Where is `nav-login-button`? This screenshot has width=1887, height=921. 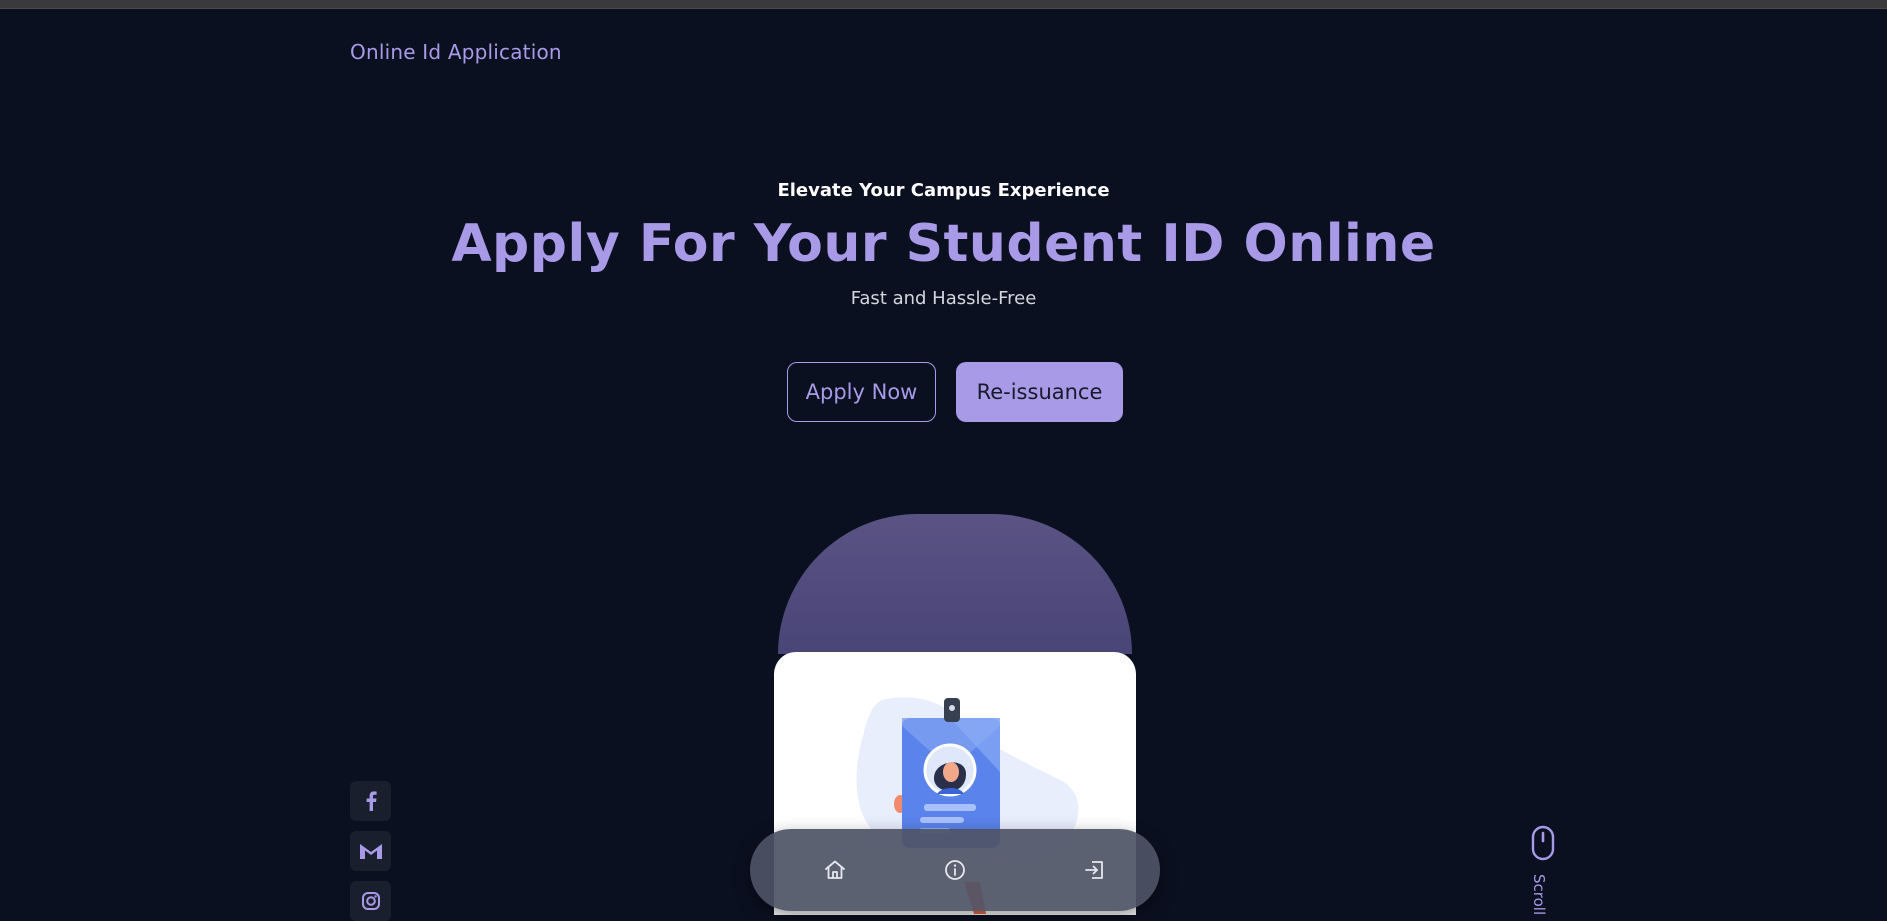 nav-login-button is located at coordinates (1095, 870).